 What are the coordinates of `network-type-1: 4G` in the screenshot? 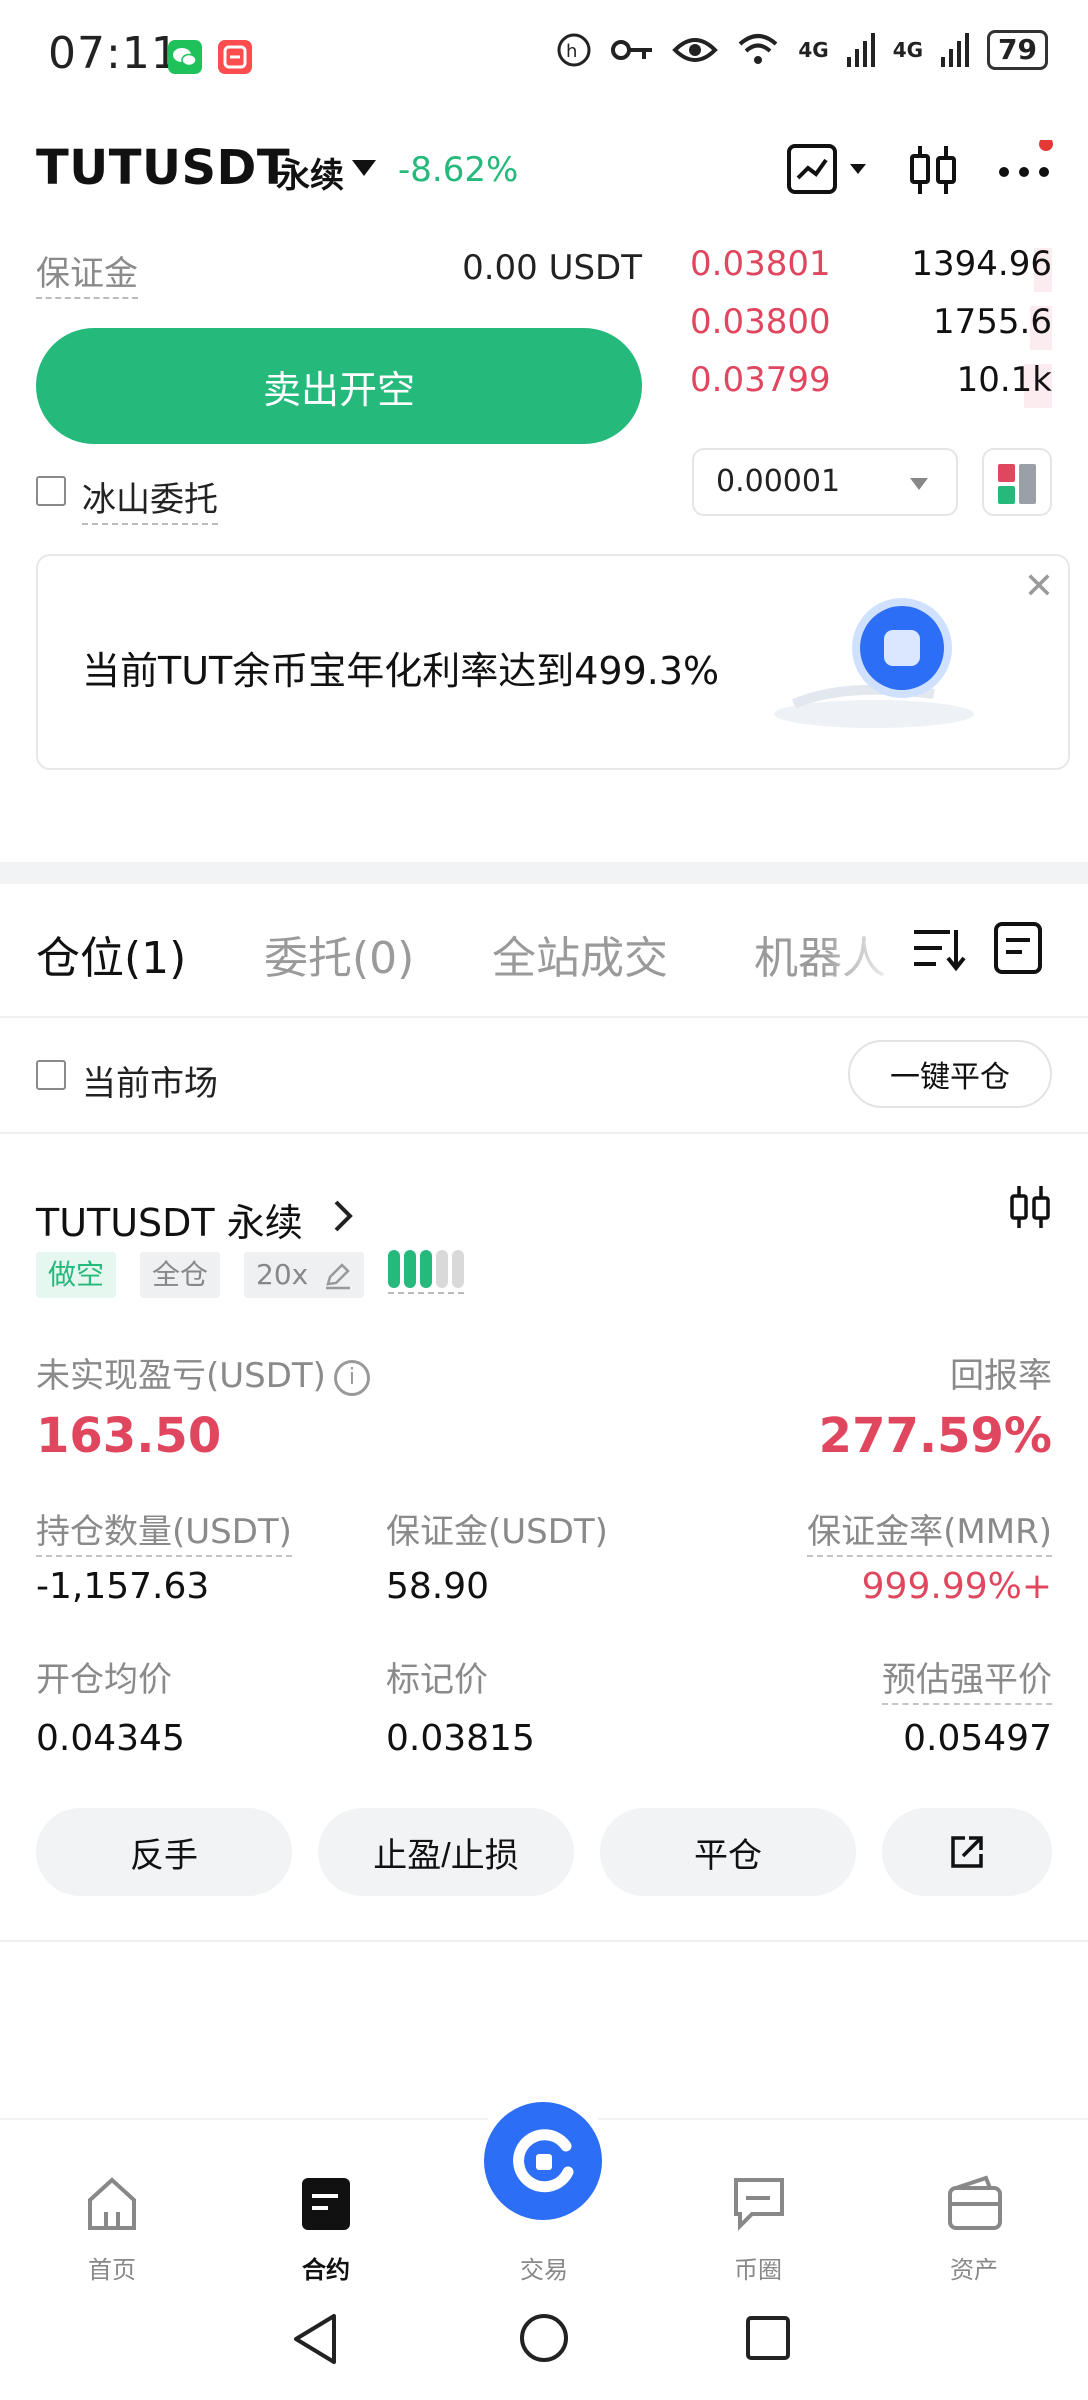 It's located at (813, 50).